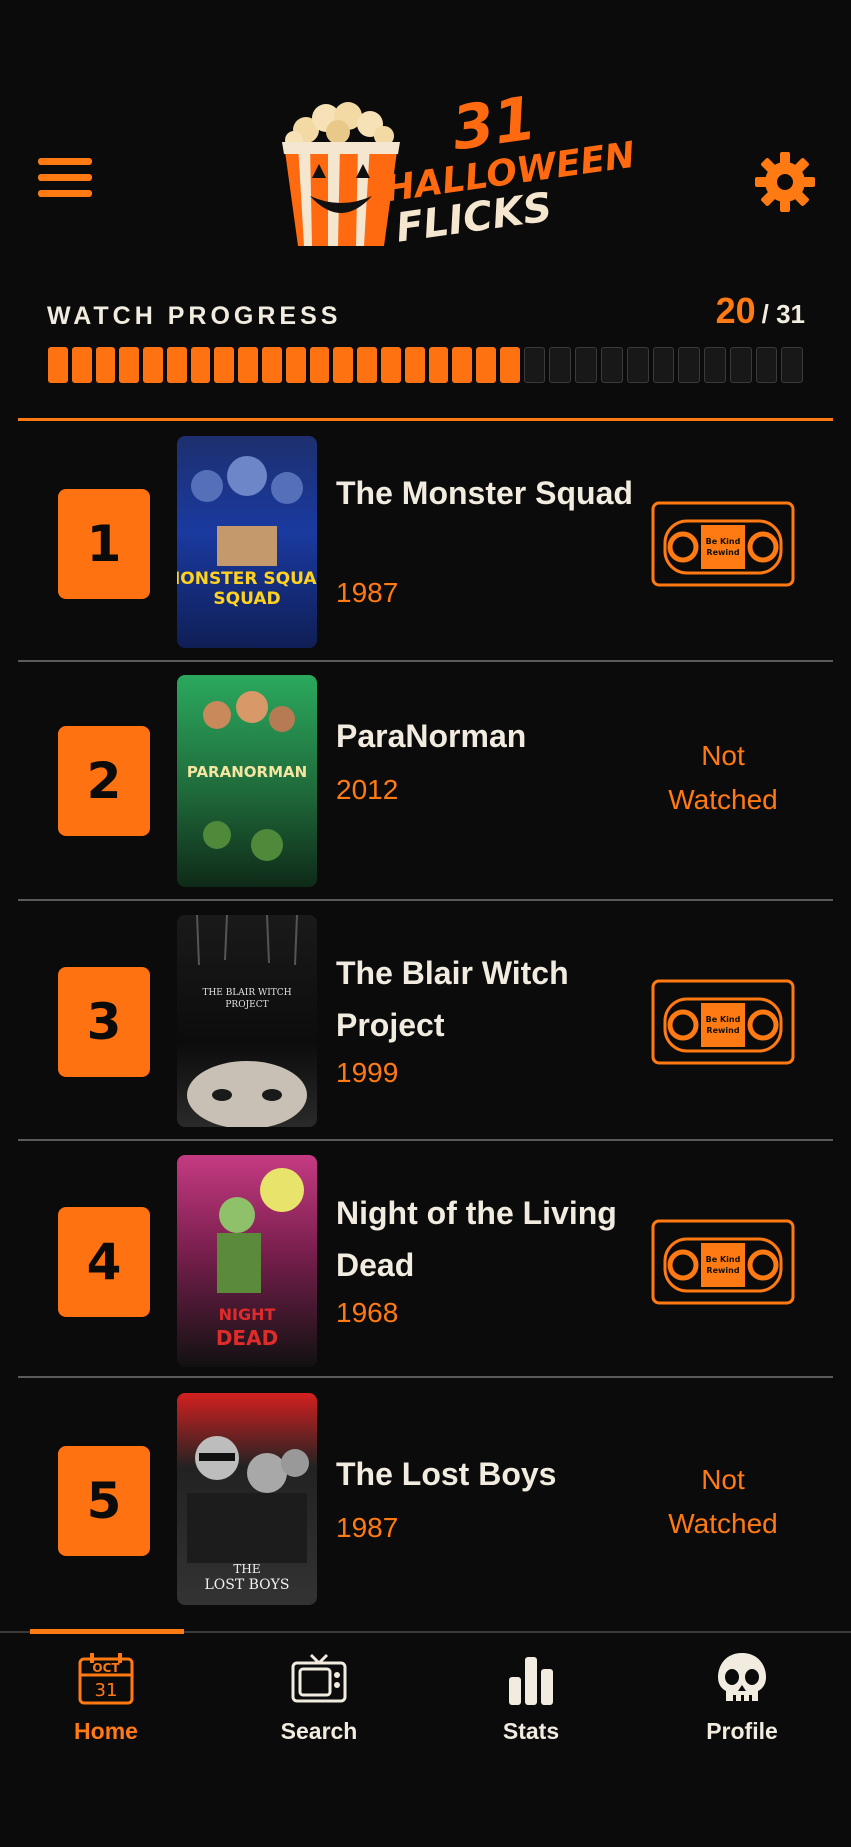  I want to click on movie-title: The Blair Witch Project, so click(452, 999).